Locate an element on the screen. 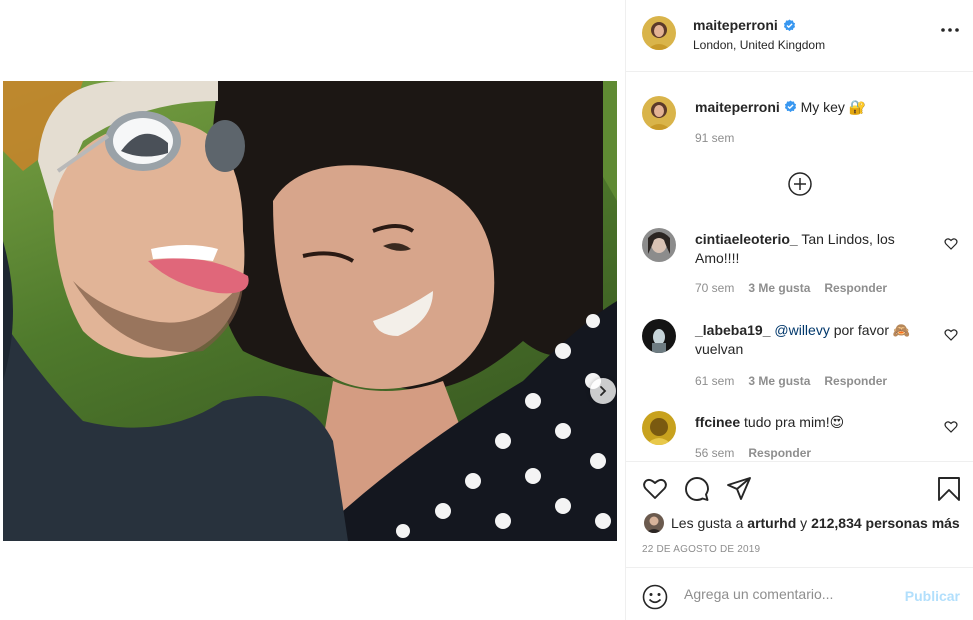  comment-age: 70 sem is located at coordinates (714, 288).